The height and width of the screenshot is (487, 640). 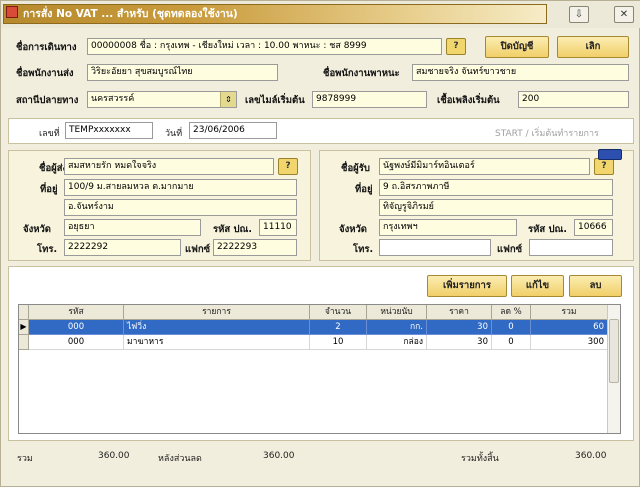 I want to click on start-fuel-label: เชื้อเพลิงเริ่มต้น, so click(x=468, y=100).